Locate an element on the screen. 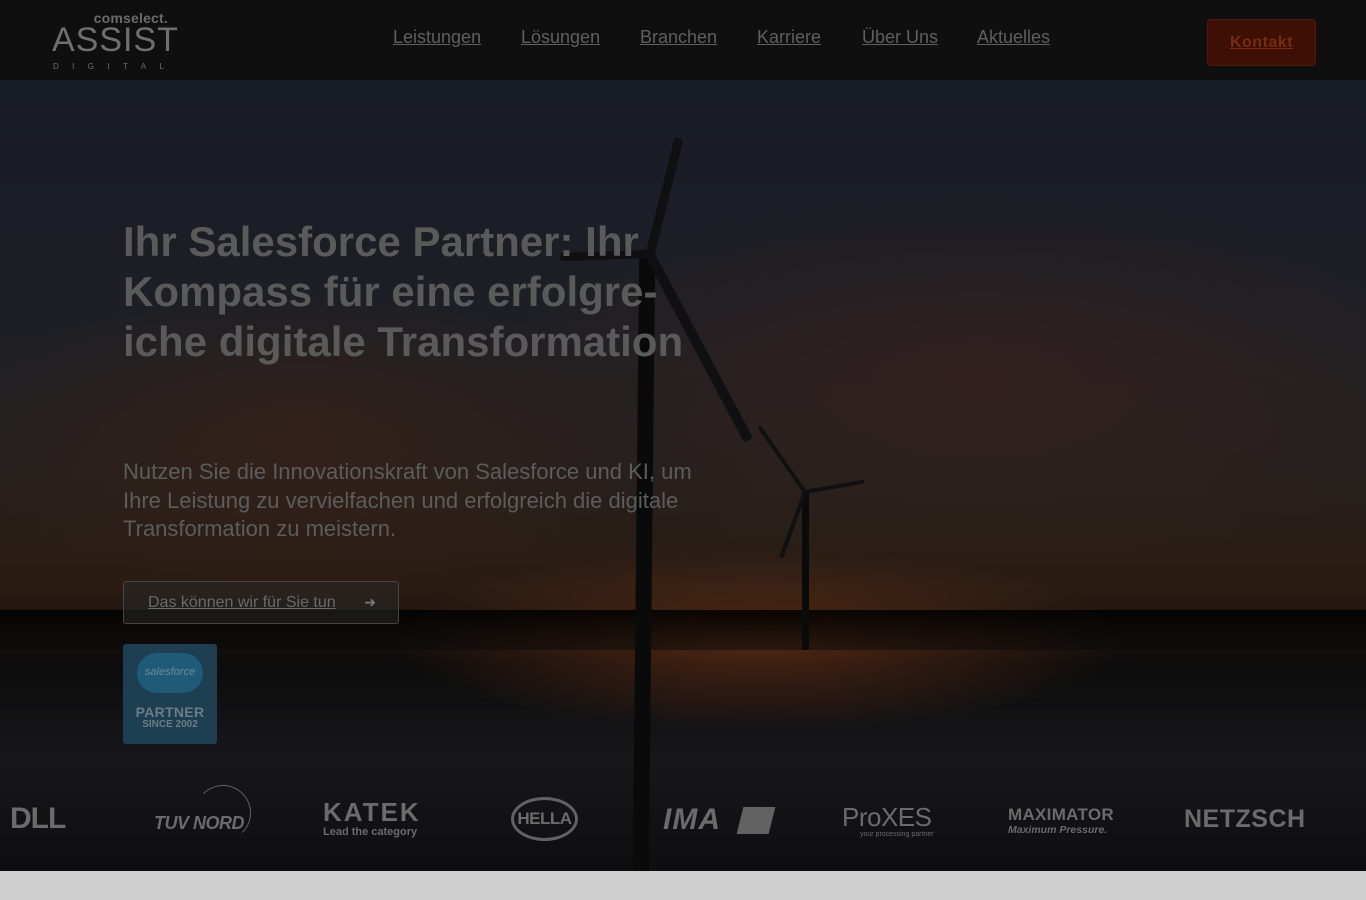 The width and height of the screenshot is (1366, 900). client-logo-hella: HELLA is located at coordinates (544, 819).